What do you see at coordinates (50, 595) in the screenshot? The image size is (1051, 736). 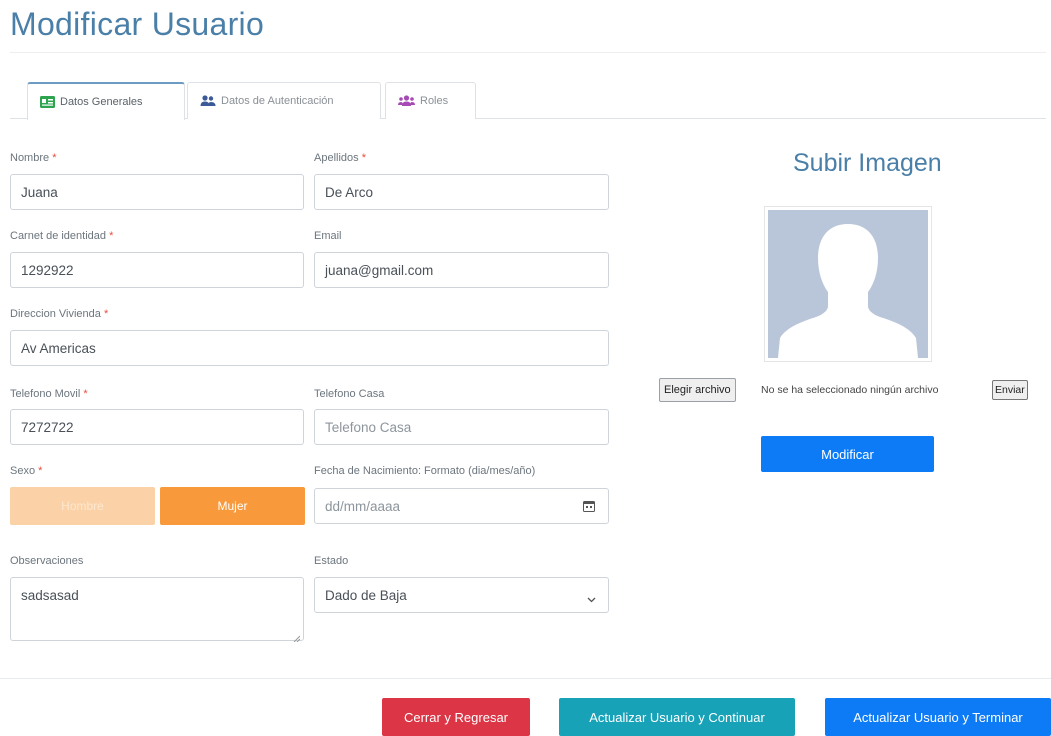 I see `observaciones-value: sadsasad` at bounding box center [50, 595].